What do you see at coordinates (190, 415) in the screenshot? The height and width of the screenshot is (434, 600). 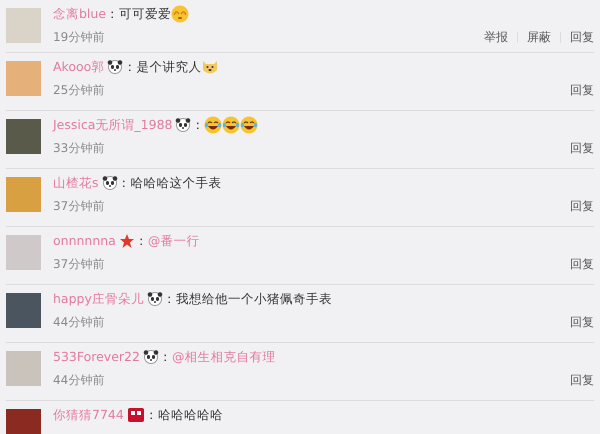 I see `comment-text: 哈哈哈哈哈` at bounding box center [190, 415].